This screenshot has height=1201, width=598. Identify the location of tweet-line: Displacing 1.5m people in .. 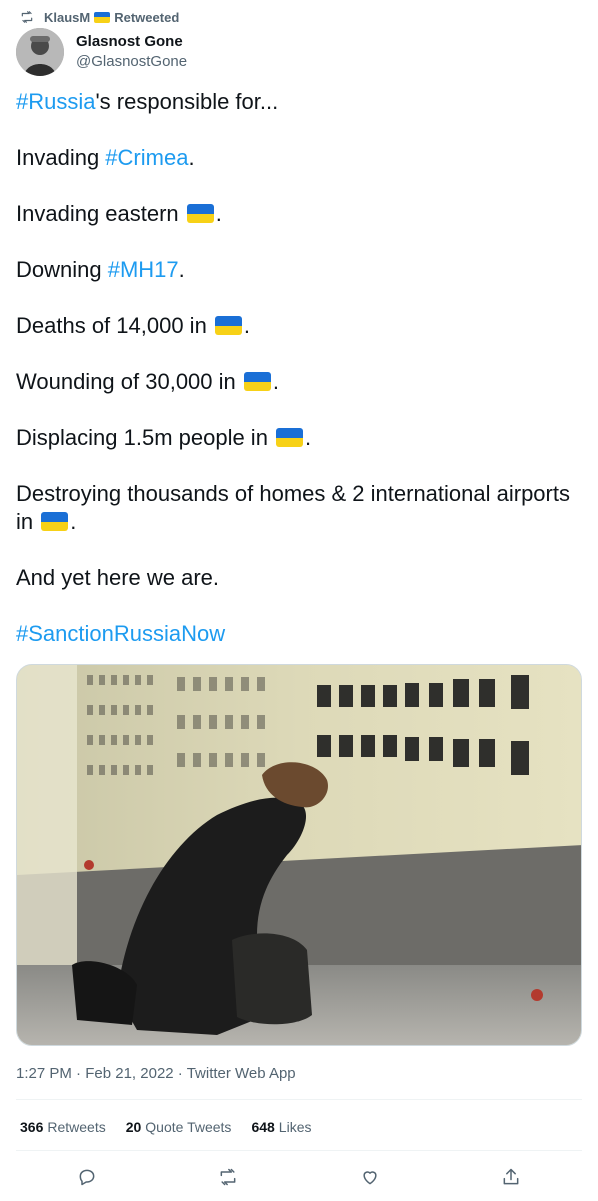
(164, 437).